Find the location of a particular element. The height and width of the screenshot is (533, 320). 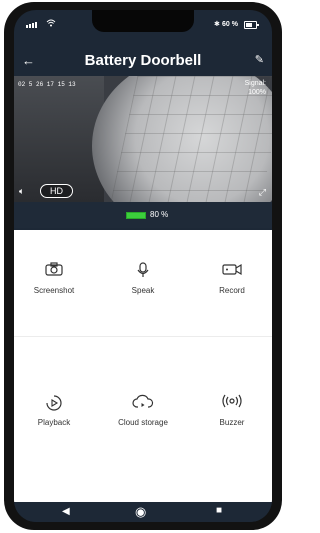

app-header: ← Battery Doorbell ✎ is located at coordinates (143, 62).